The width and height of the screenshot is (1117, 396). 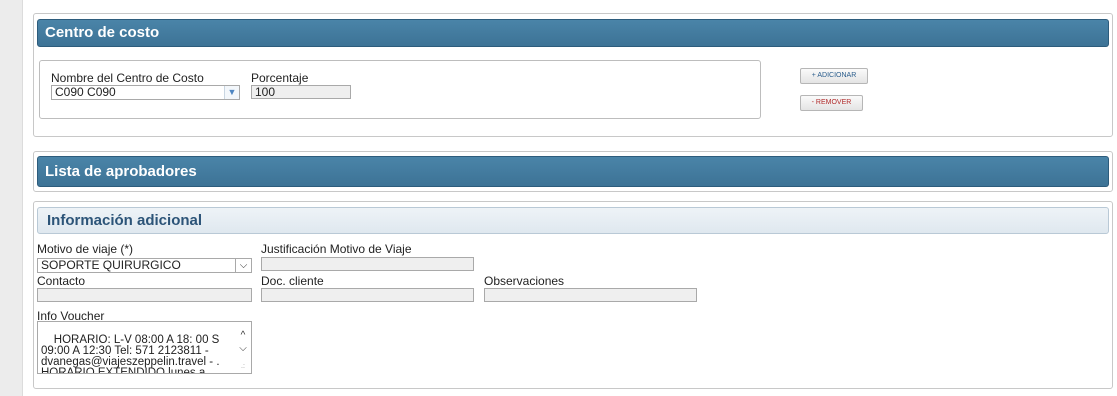 I want to click on trip-reason-select-value: SOPORTE QUIRURGICO, so click(x=111, y=265).